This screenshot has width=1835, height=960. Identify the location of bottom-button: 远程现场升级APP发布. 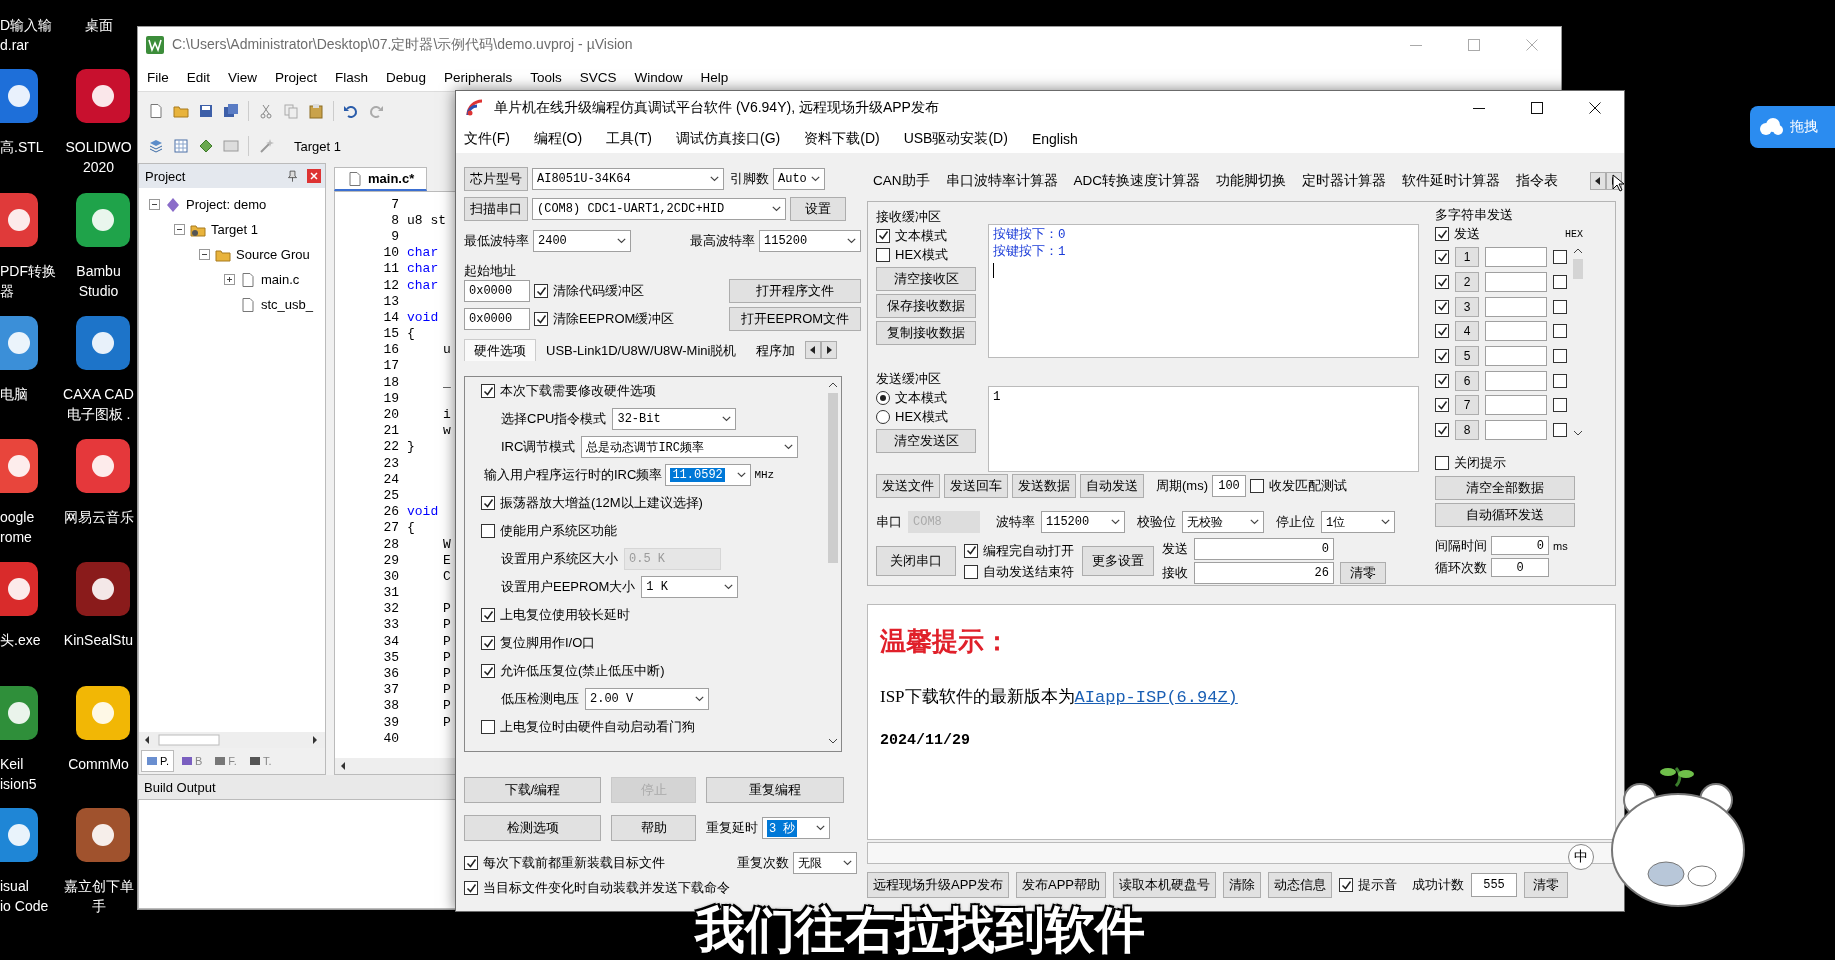
(938, 885).